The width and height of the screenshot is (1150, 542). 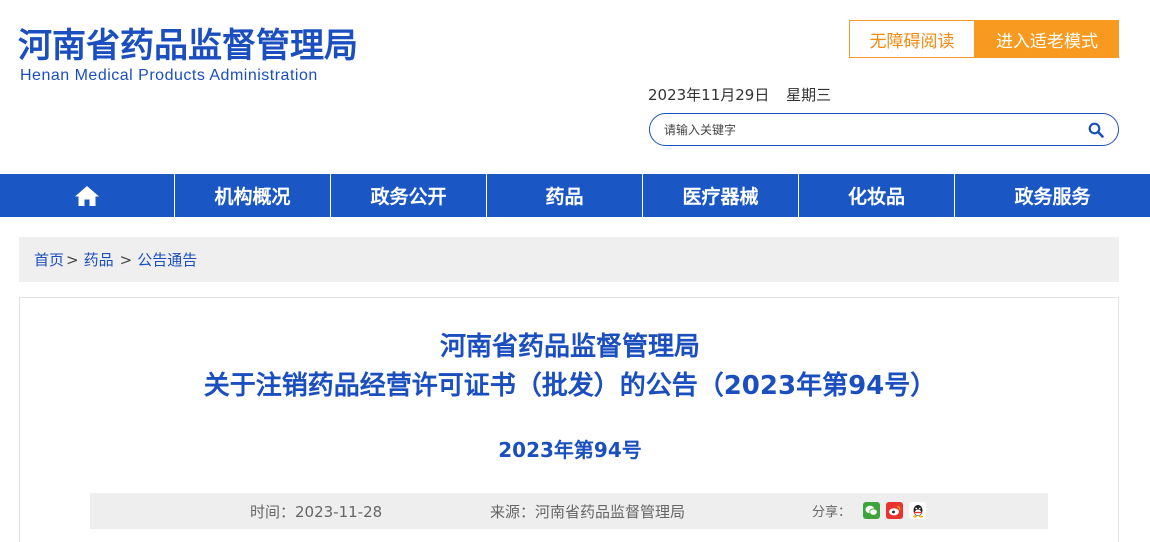 I want to click on accessible-reading-button: 无障碍阅读, so click(x=912, y=39).